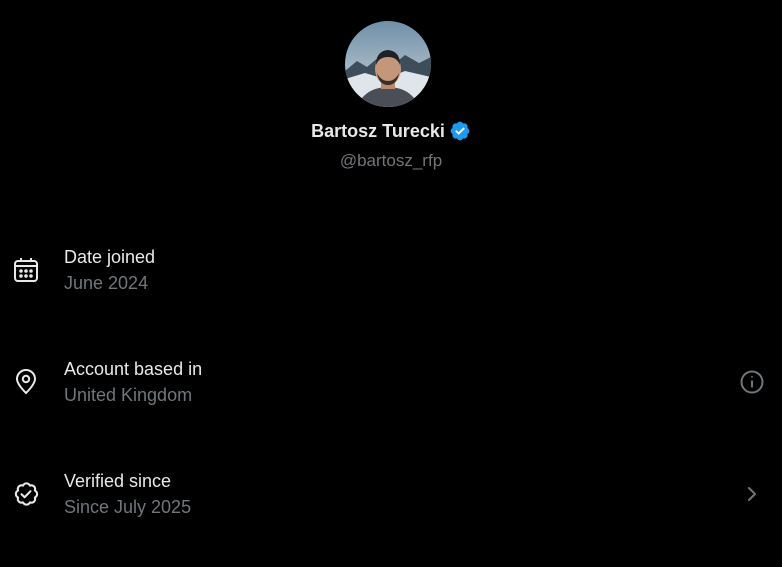 The height and width of the screenshot is (567, 782). Describe the element at coordinates (128, 507) in the screenshot. I see `row-subtitle: Since July 2025` at that location.